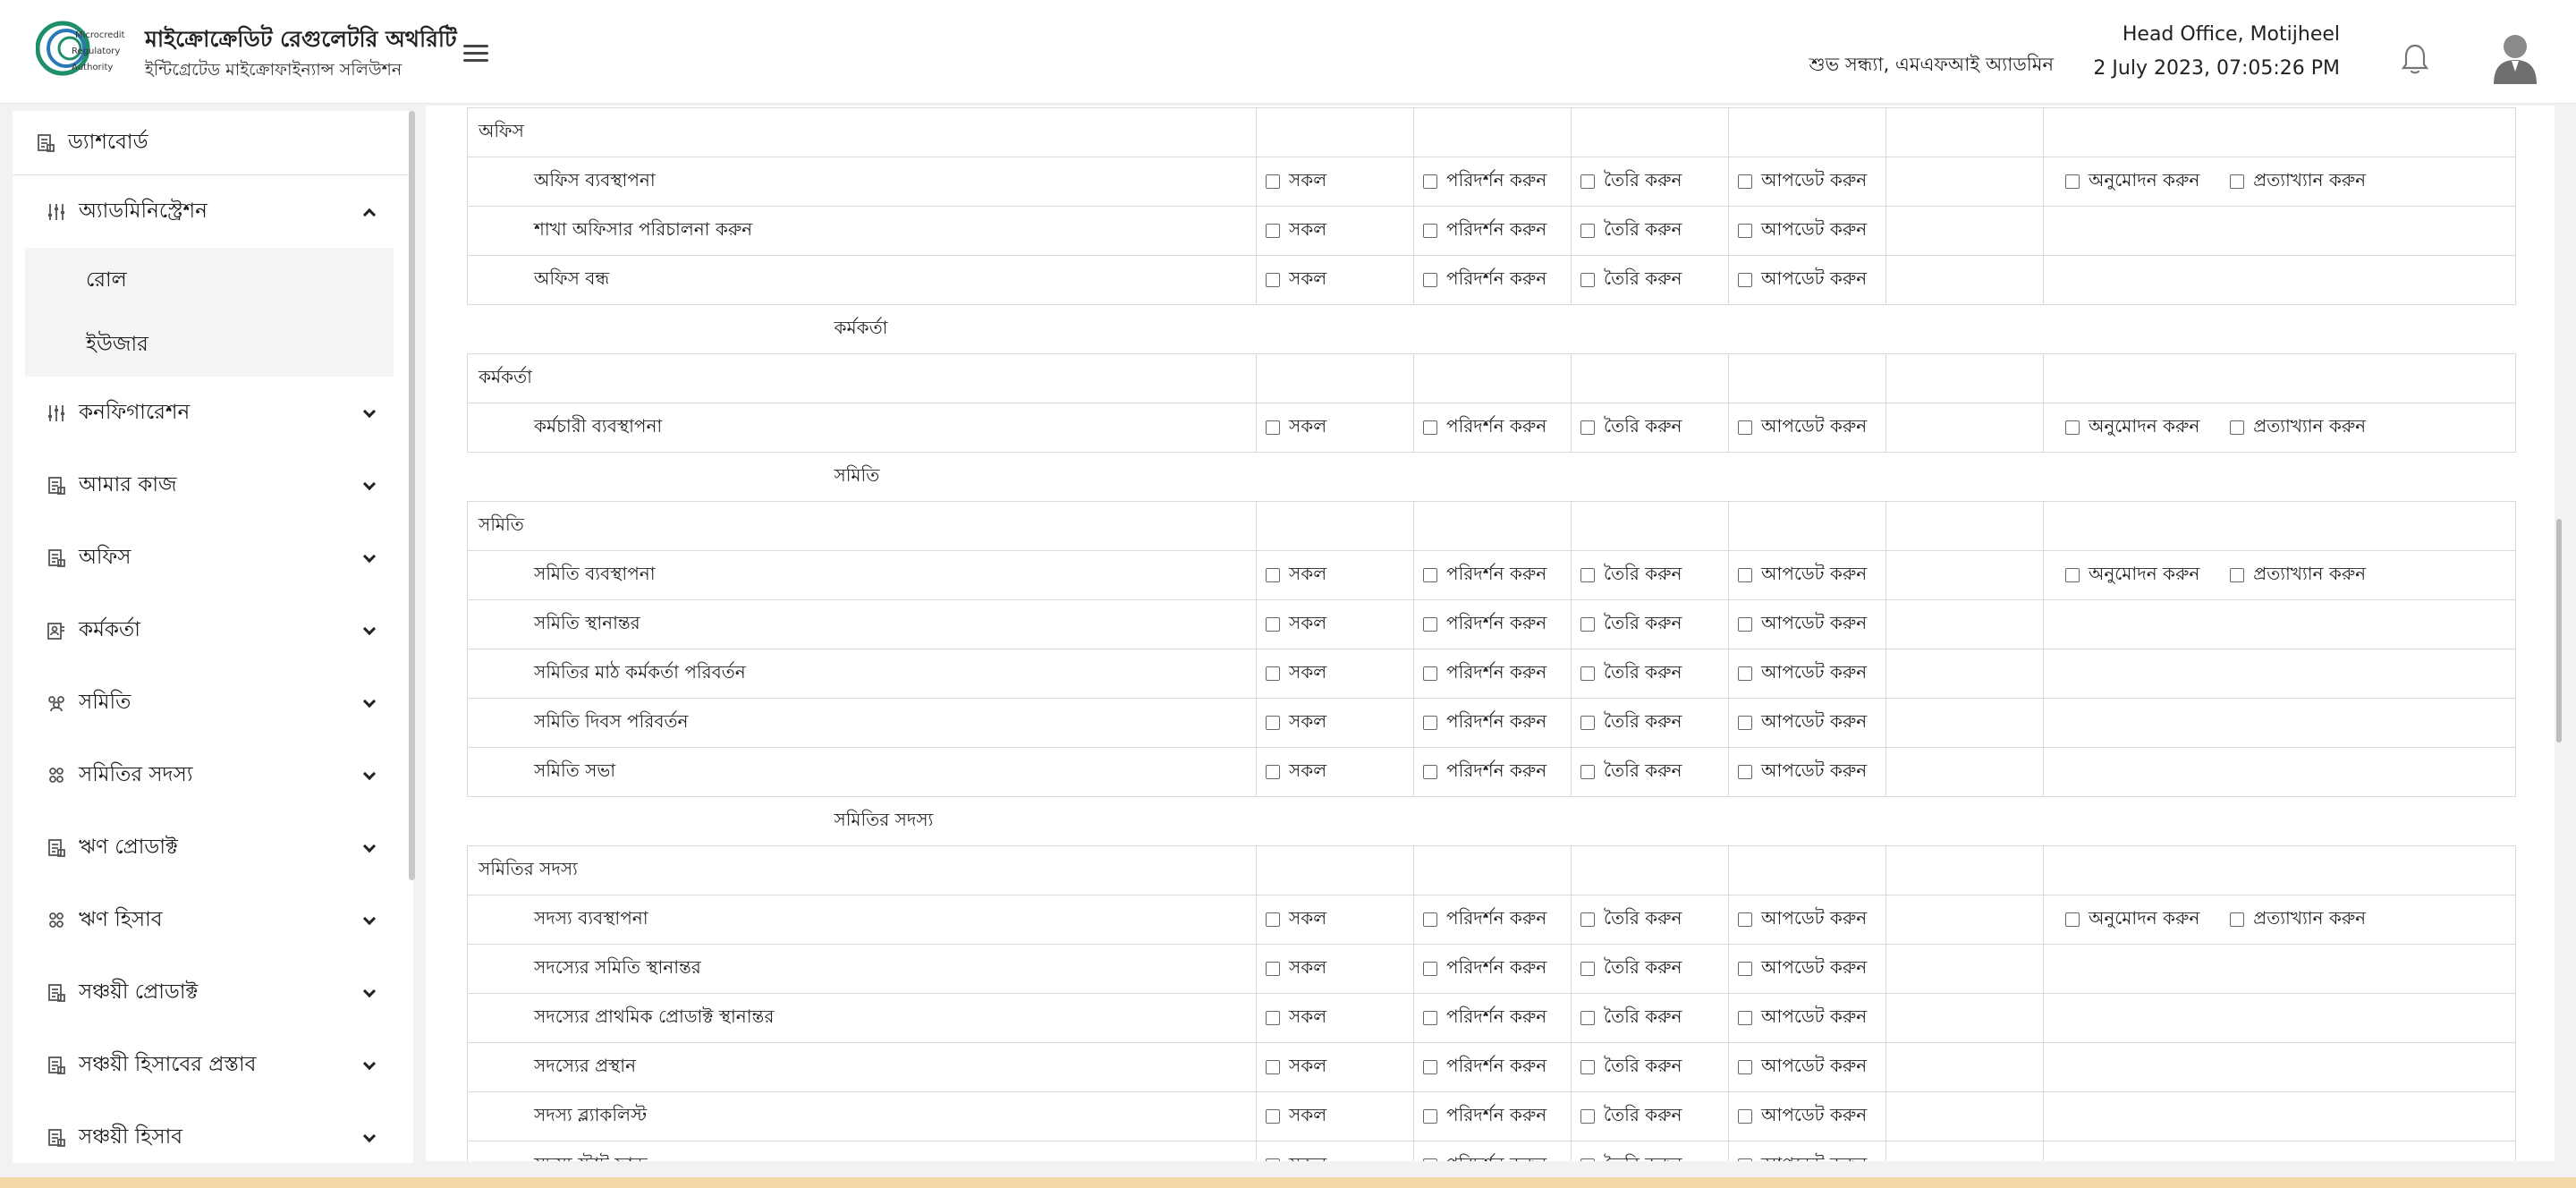  What do you see at coordinates (213, 847) in the screenshot?
I see `sidebar-item-7: ঋণ প্রোডাক্ট` at bounding box center [213, 847].